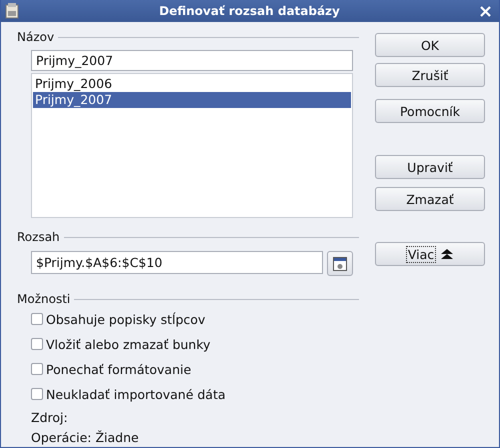  Describe the element at coordinates (430, 75) in the screenshot. I see `dialog-button: Zrušiť` at that location.